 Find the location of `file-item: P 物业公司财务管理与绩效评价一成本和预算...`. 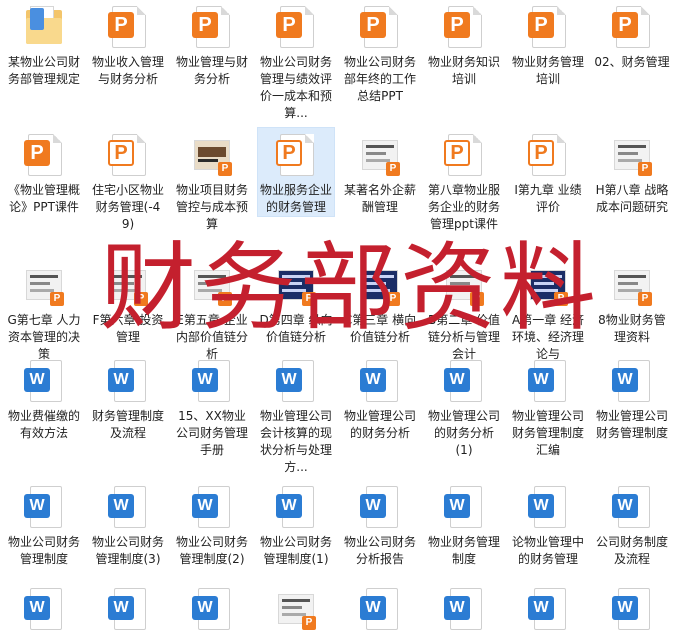

file-item: P 物业公司财务管理与绩效评价一成本和预算... is located at coordinates (296, 61).